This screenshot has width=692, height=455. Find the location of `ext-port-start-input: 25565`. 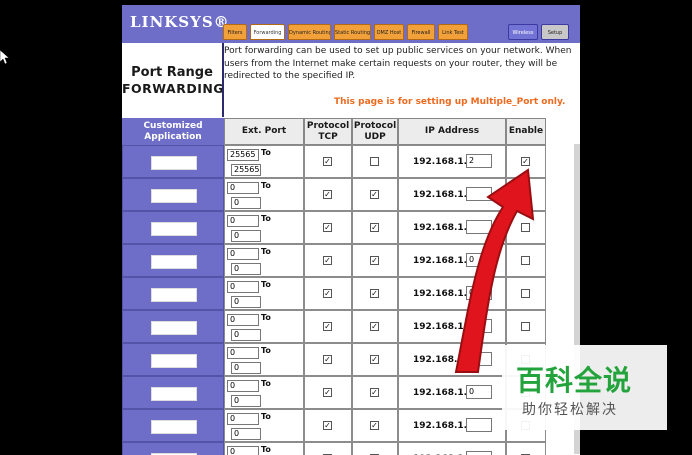

ext-port-start-input: 25565 is located at coordinates (243, 155).